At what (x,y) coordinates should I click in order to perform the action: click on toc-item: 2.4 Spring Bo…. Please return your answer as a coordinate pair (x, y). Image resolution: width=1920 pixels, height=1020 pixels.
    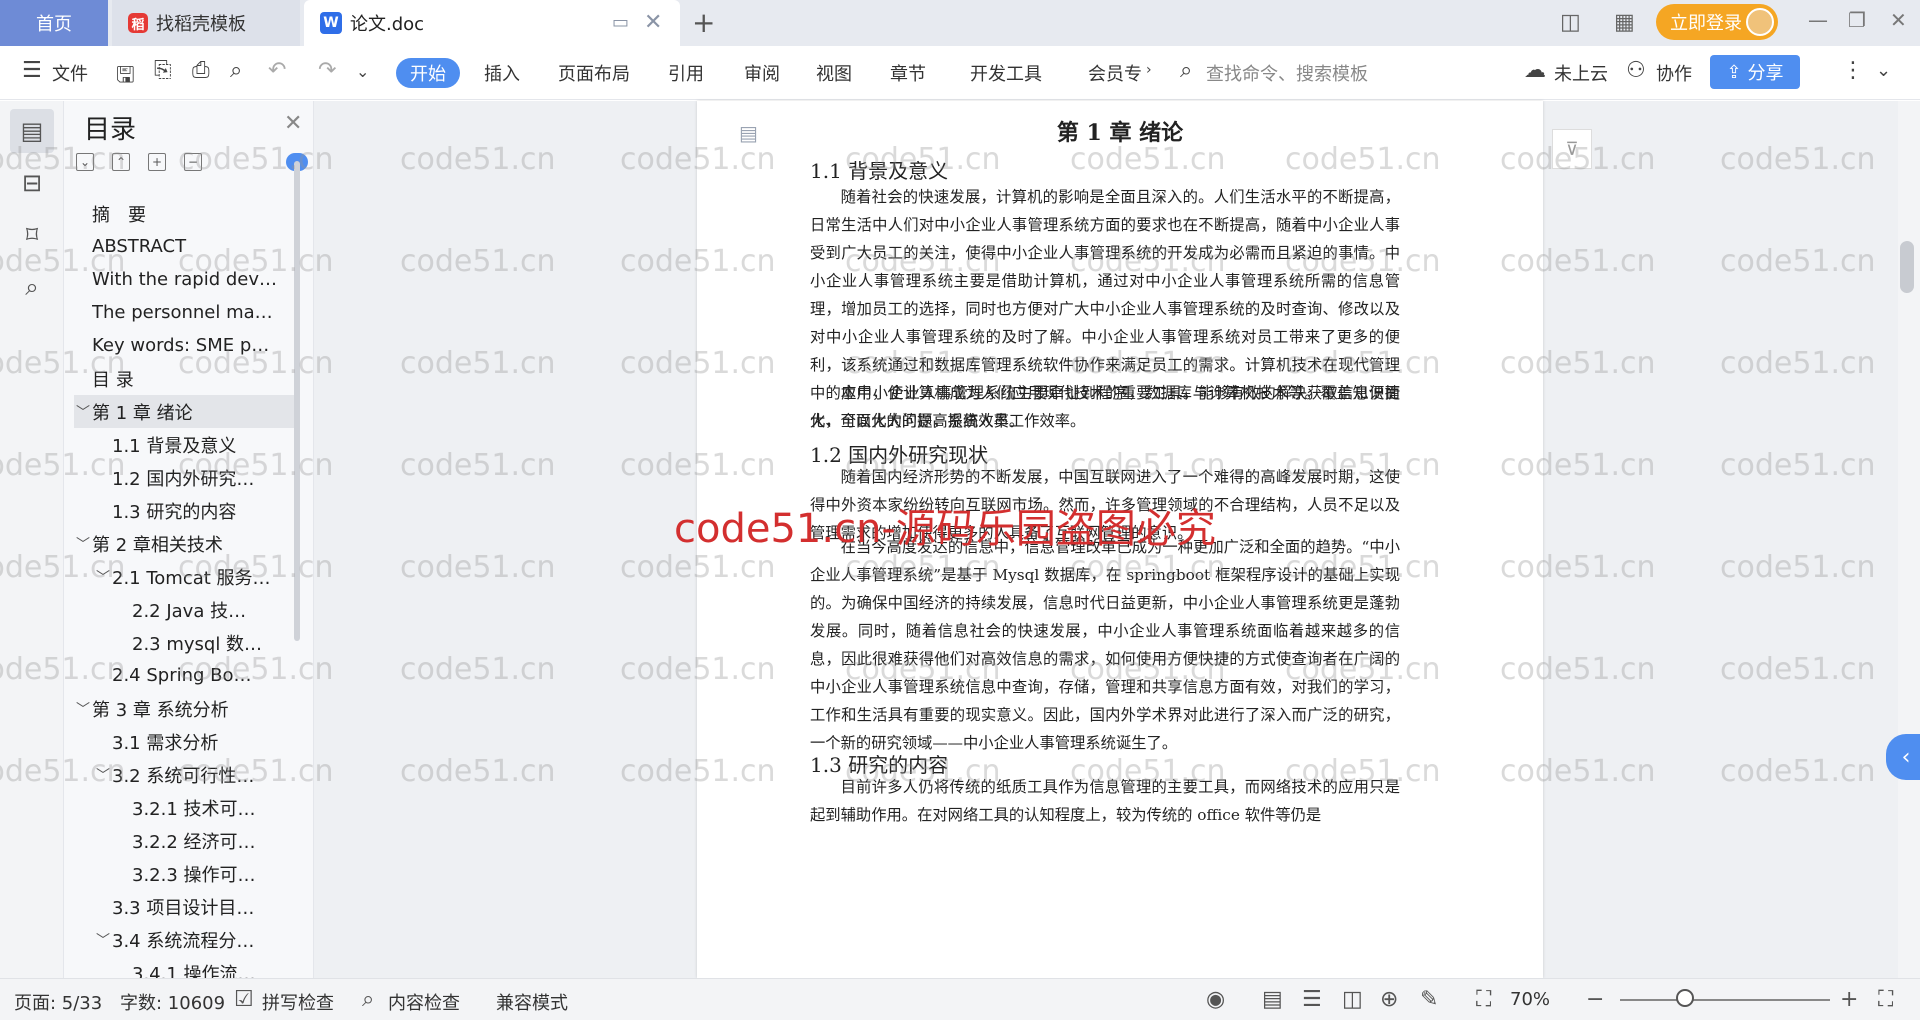
    Looking at the image, I should click on (187, 675).